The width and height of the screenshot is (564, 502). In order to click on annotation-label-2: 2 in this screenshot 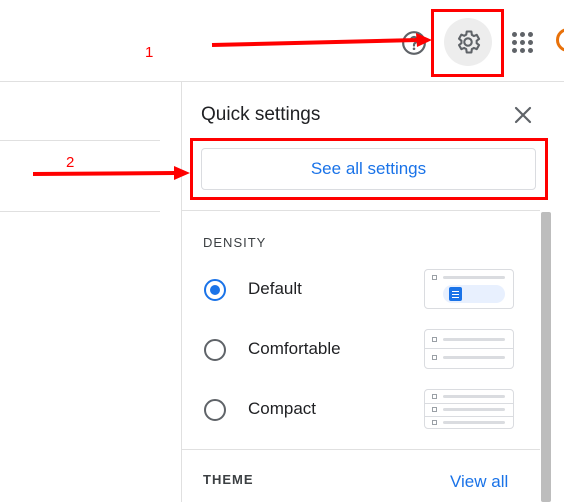, I will do `click(70, 162)`.